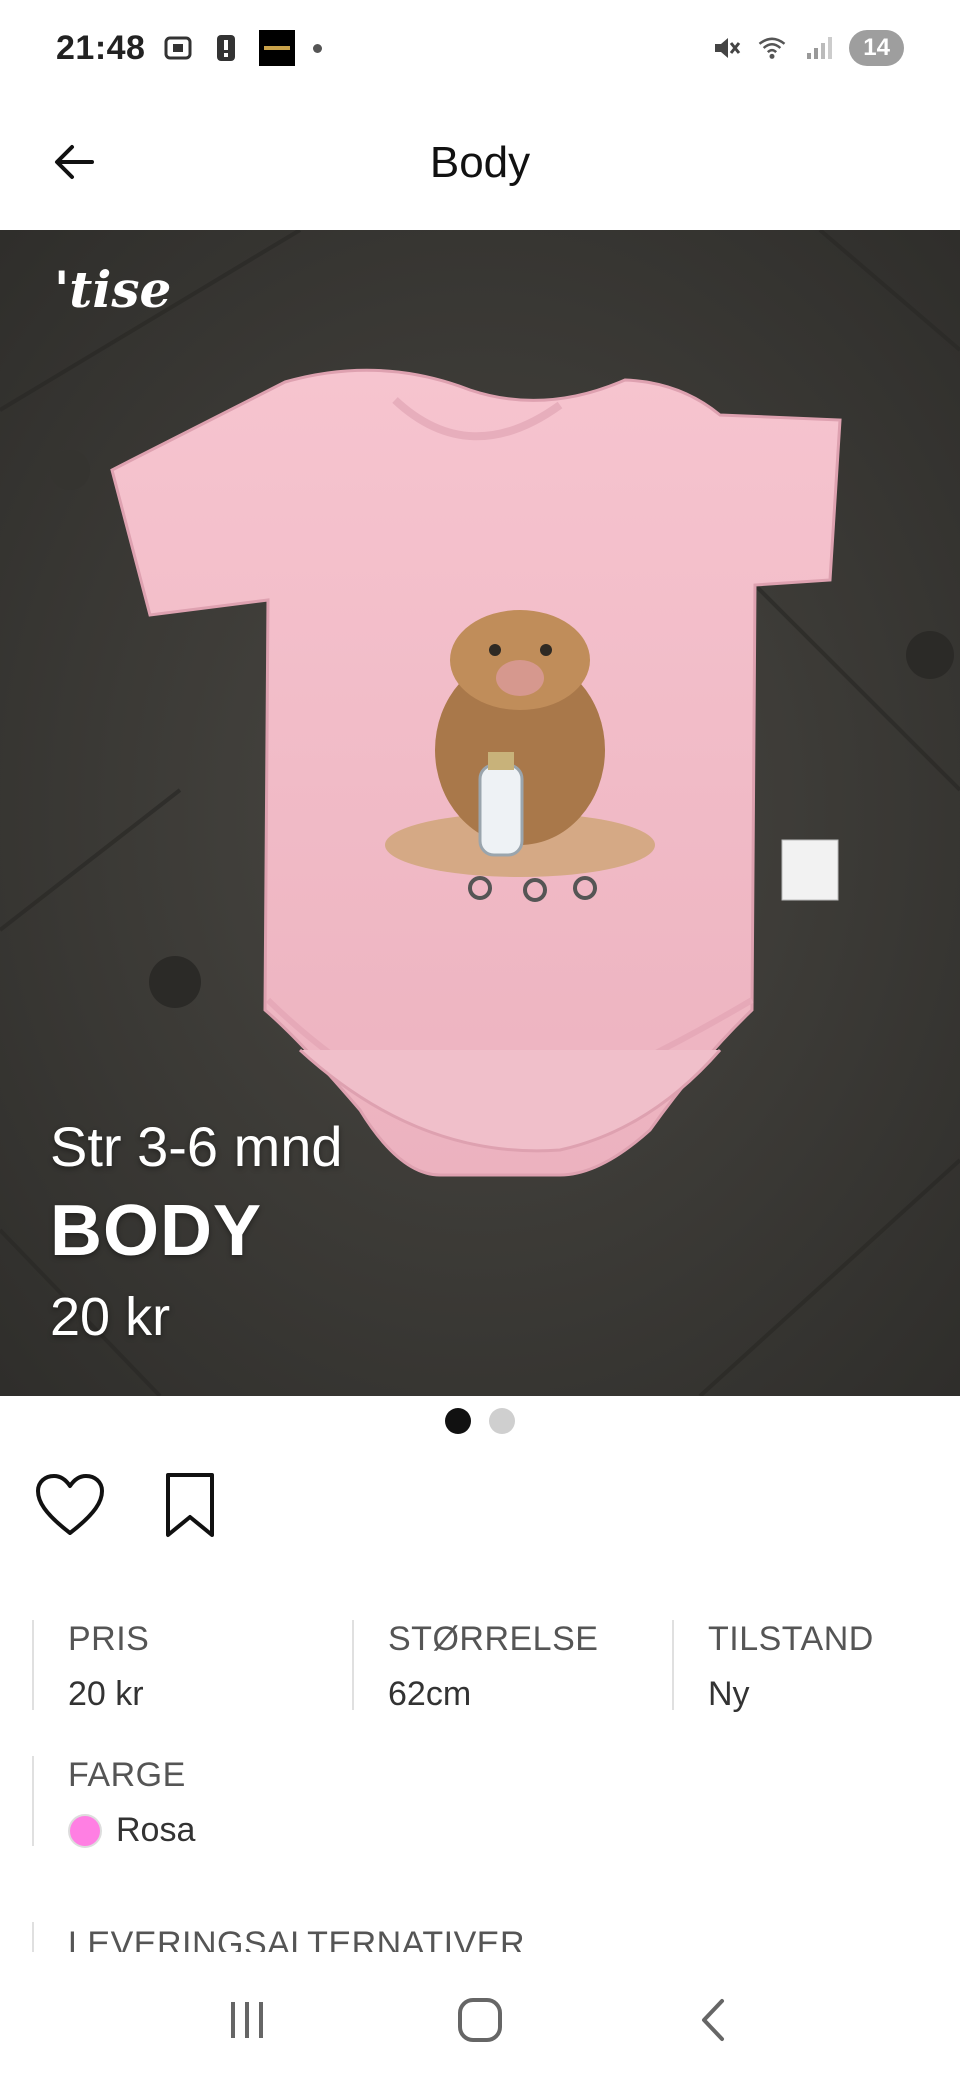 This screenshot has height=2080, width=960. Describe the element at coordinates (109, 1639) in the screenshot. I see `price-label: PRIS` at that location.